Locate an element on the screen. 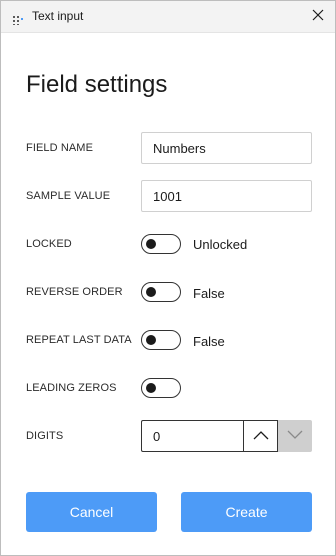 This screenshot has width=336, height=556. increment-button is located at coordinates (260, 436).